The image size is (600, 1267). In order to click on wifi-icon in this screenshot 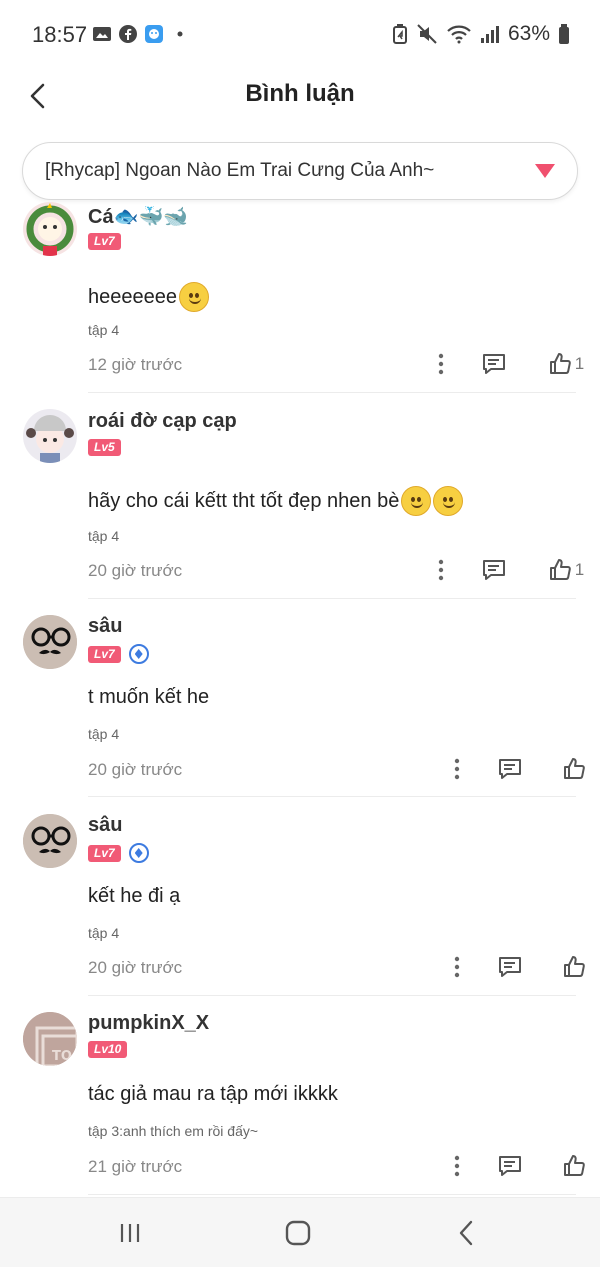, I will do `click(459, 34)`.